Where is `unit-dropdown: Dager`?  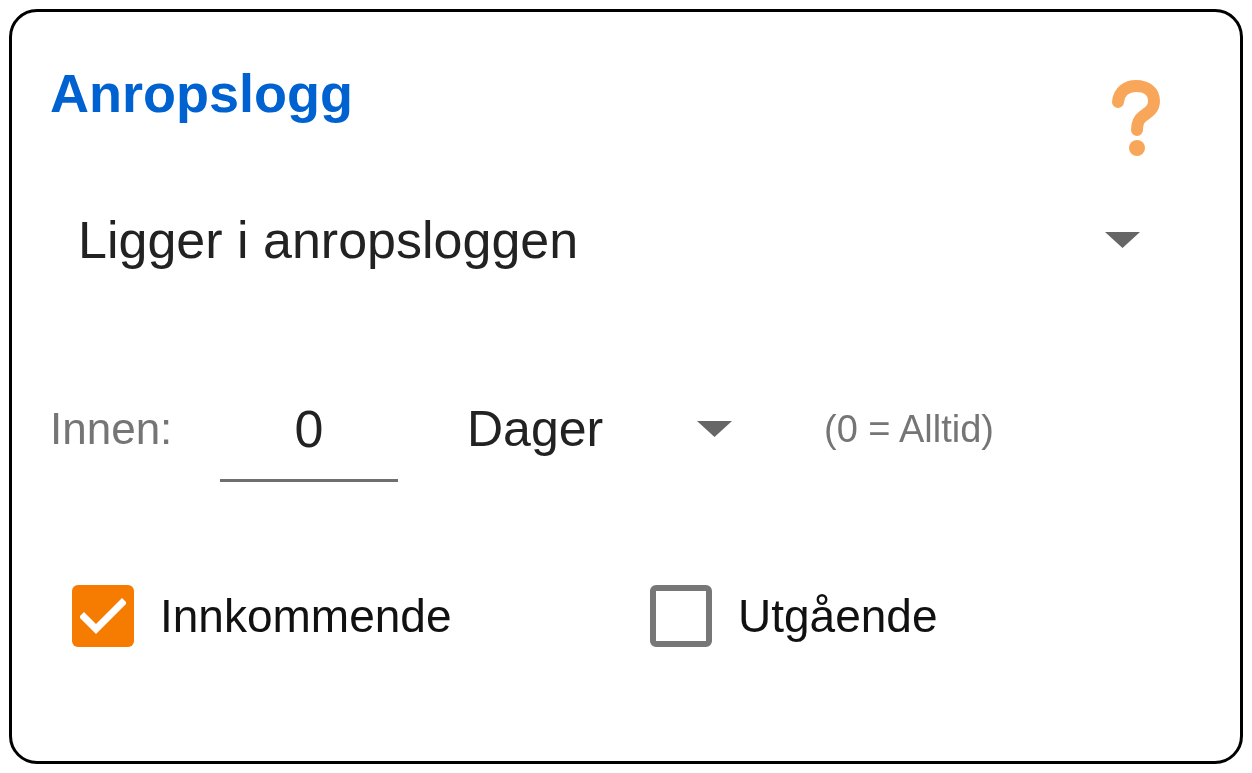
unit-dropdown: Dager is located at coordinates (600, 429).